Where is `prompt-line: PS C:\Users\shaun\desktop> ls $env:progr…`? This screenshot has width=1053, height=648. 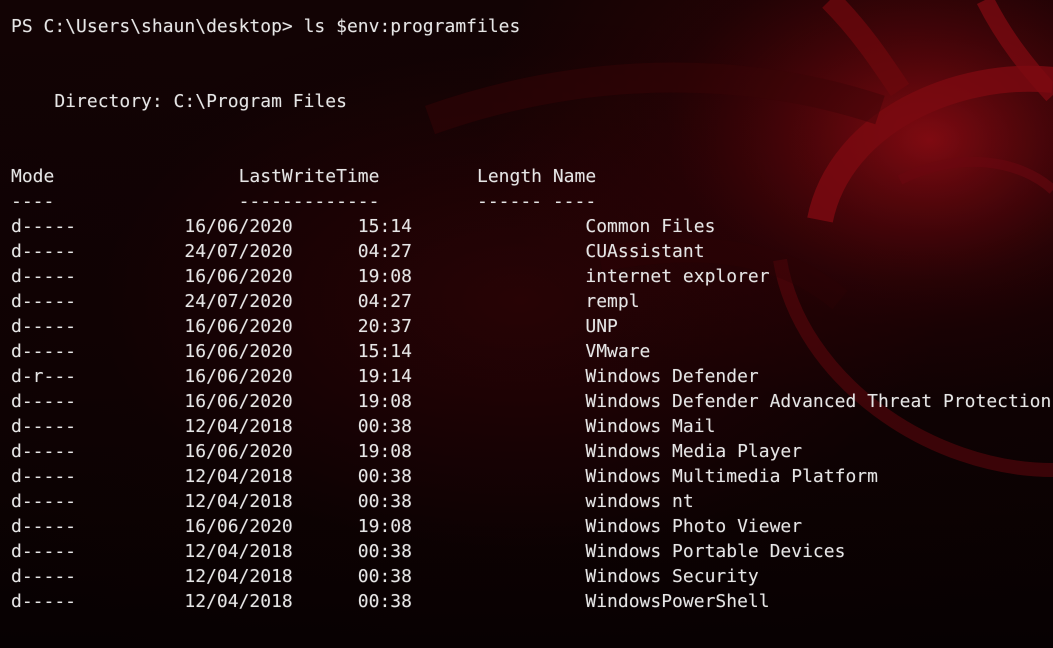
prompt-line: PS C:\Users\shaun\desktop> ls $env:progr… is located at coordinates (266, 26).